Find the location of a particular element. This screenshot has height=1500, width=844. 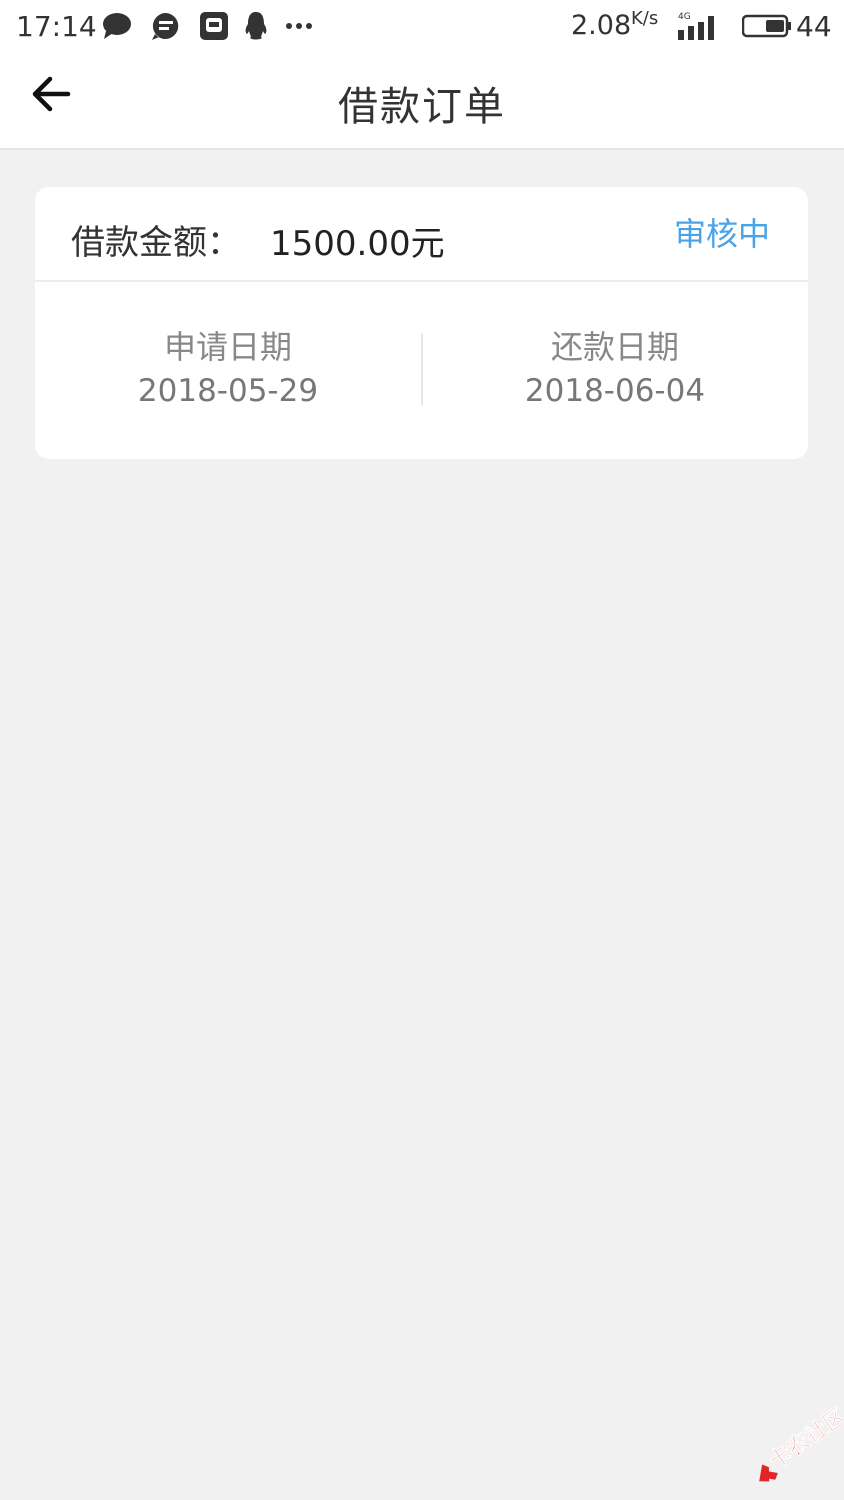

battery-level: 44 is located at coordinates (814, 26).